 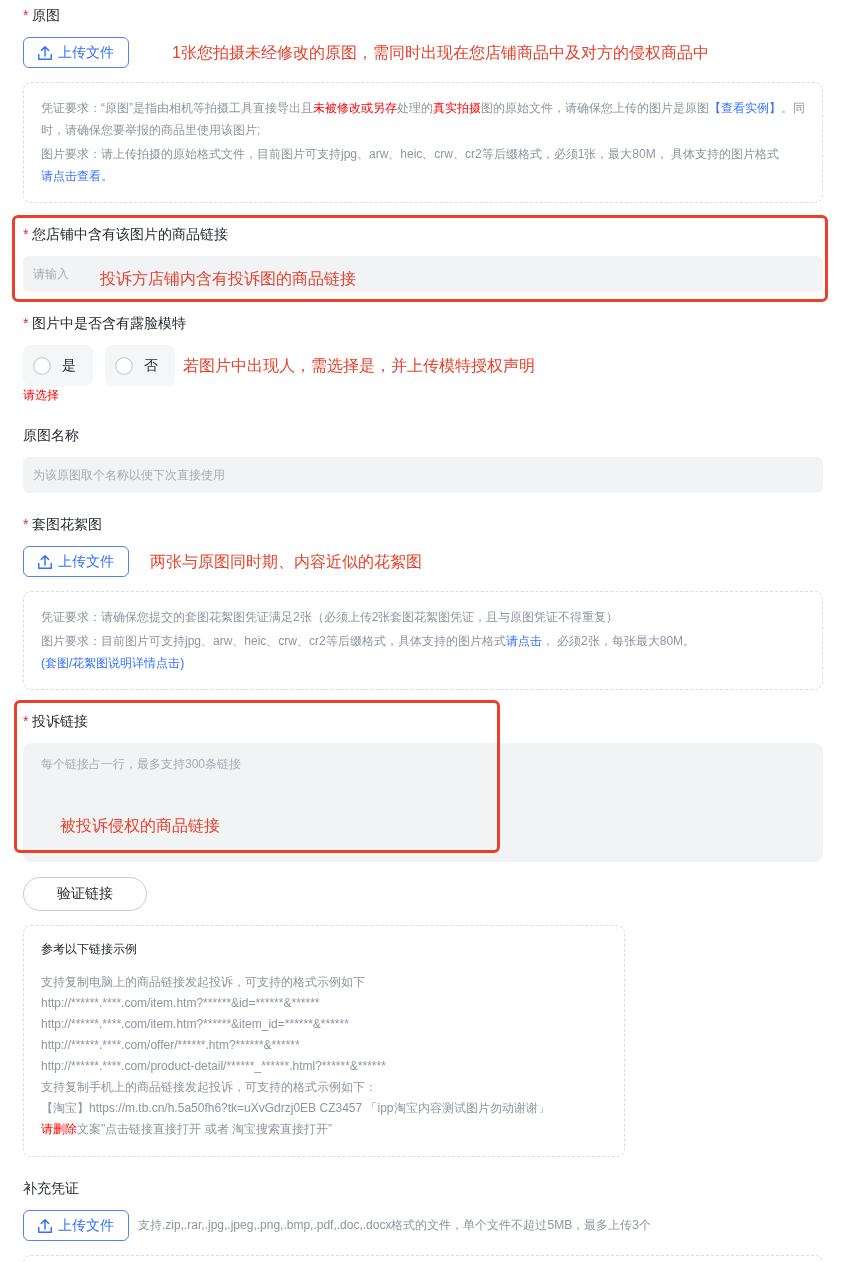 What do you see at coordinates (195, 1024) in the screenshot?
I see `example-text: http://******.****.com/item.htm?******&item_id=******&******` at bounding box center [195, 1024].